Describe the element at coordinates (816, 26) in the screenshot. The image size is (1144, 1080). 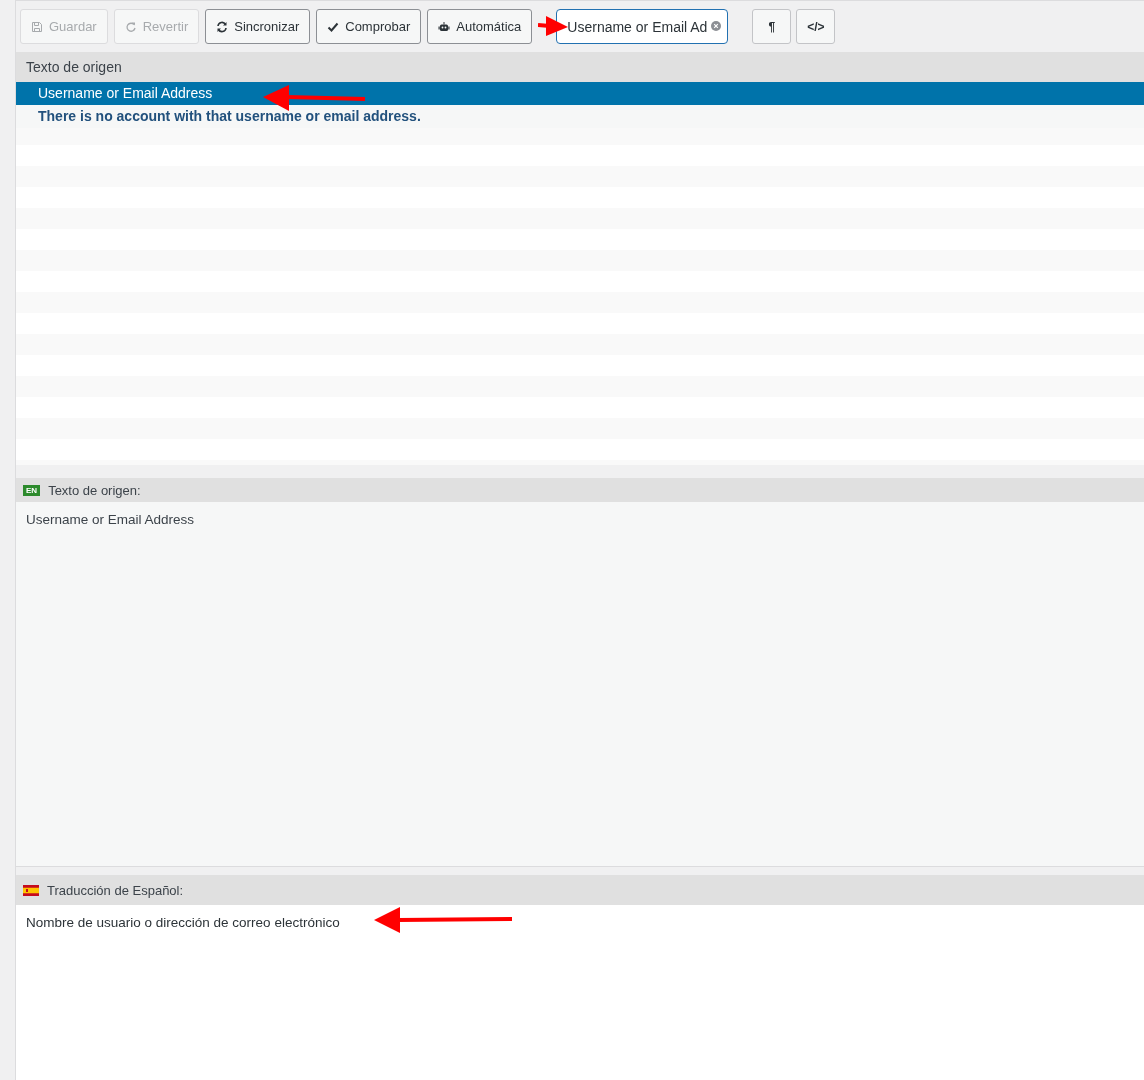
I see `view-toggle-button: </>` at that location.